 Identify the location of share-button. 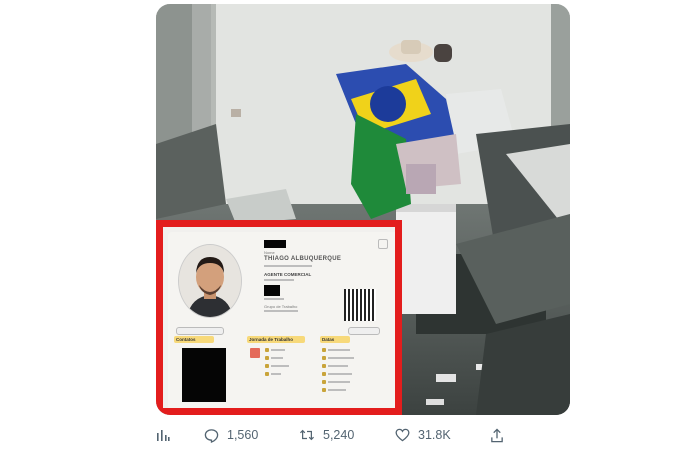
(497, 435).